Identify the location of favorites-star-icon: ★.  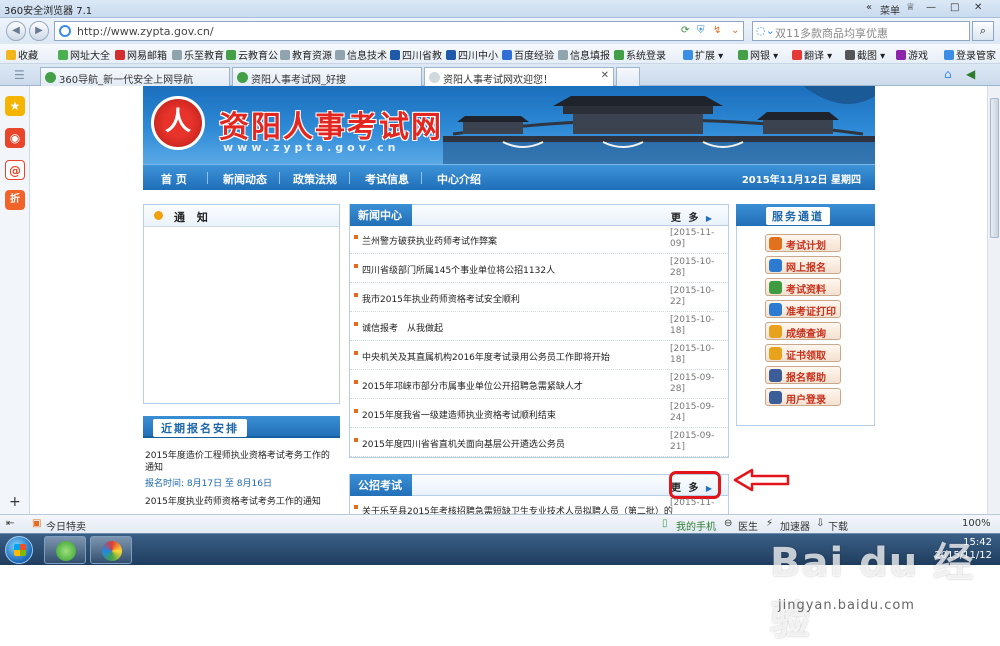
(15, 106).